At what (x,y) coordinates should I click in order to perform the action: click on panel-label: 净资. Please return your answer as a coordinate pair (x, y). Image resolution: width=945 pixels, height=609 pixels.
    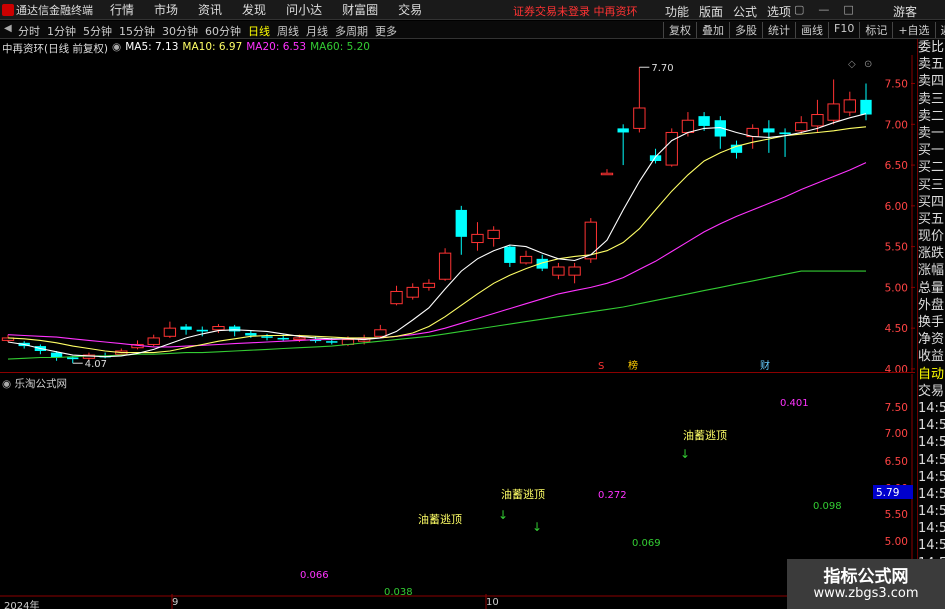
    Looking at the image, I should click on (931, 340).